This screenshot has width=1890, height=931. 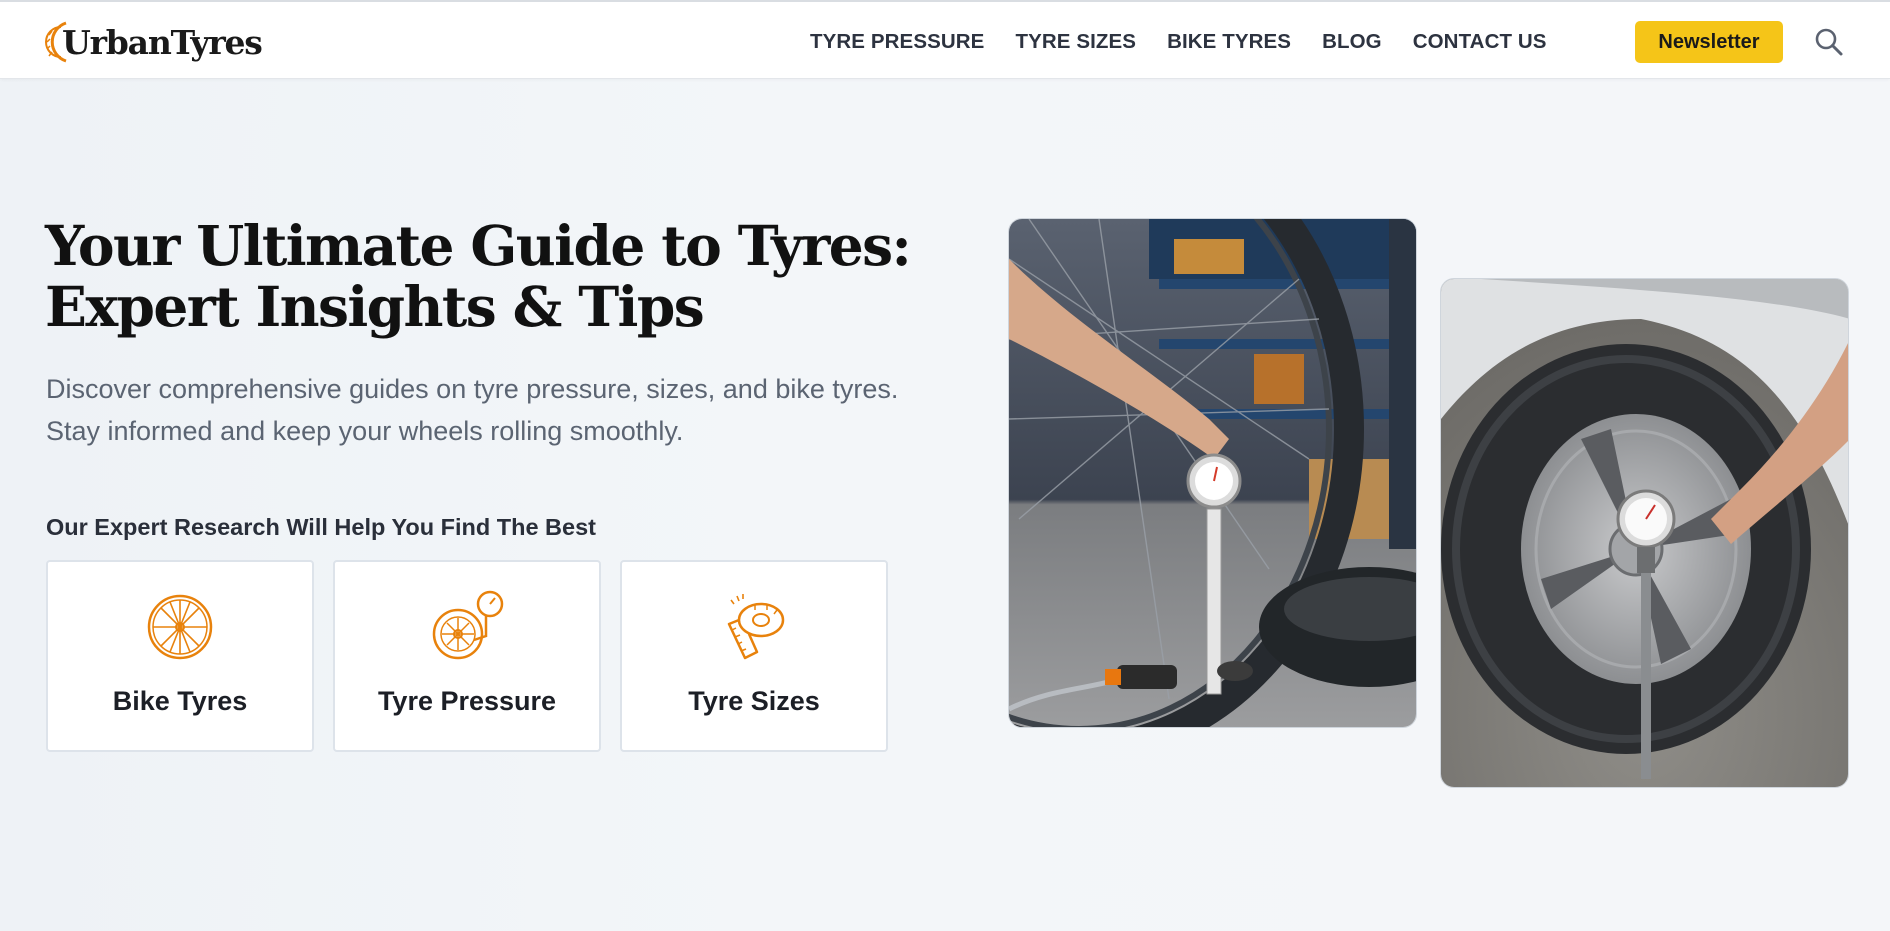 What do you see at coordinates (468, 625) in the screenshot?
I see `pressure-gauge-icon` at bounding box center [468, 625].